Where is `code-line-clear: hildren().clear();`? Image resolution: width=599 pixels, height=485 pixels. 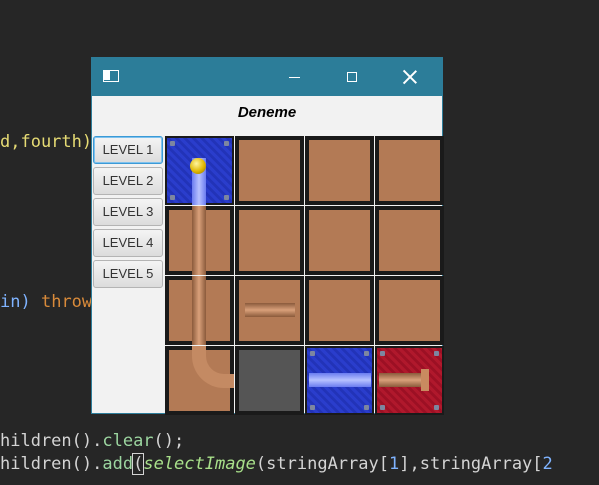
code-line-clear: hildren().clear(); is located at coordinates (92, 441).